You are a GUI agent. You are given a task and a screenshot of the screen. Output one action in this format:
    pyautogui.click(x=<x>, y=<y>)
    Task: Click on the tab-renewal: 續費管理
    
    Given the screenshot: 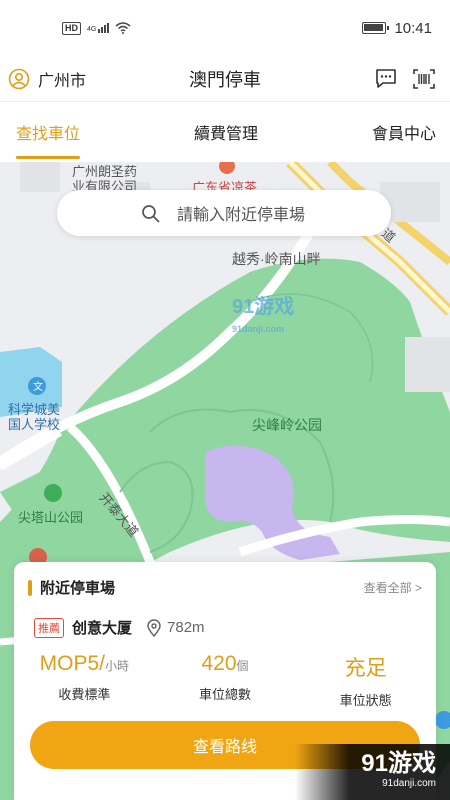 What is the action you would take?
    pyautogui.click(x=226, y=132)
    